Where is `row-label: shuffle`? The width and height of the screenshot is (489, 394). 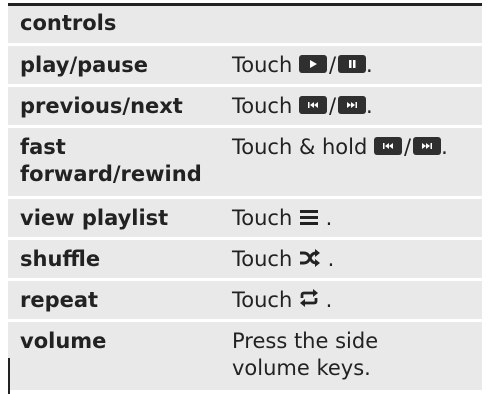
row-label: shuffle is located at coordinates (60, 259).